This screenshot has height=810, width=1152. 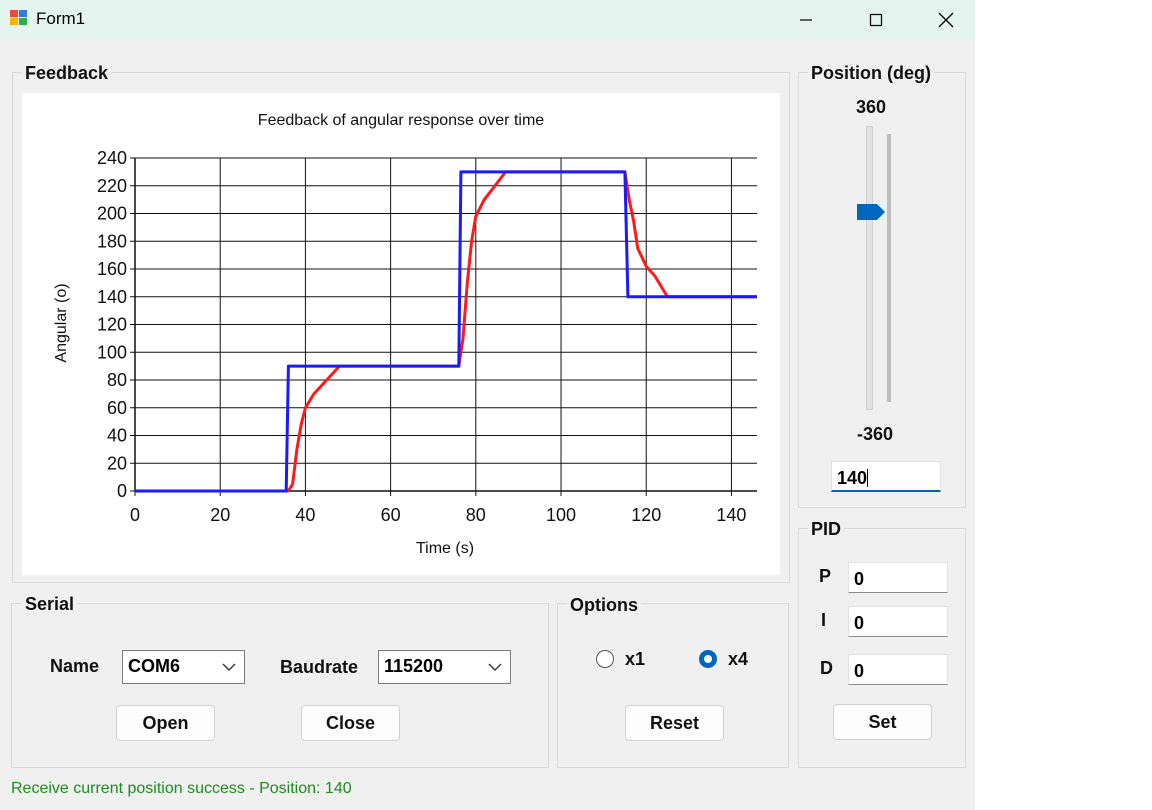 What do you see at coordinates (824, 620) in the screenshot?
I see `i-label: I` at bounding box center [824, 620].